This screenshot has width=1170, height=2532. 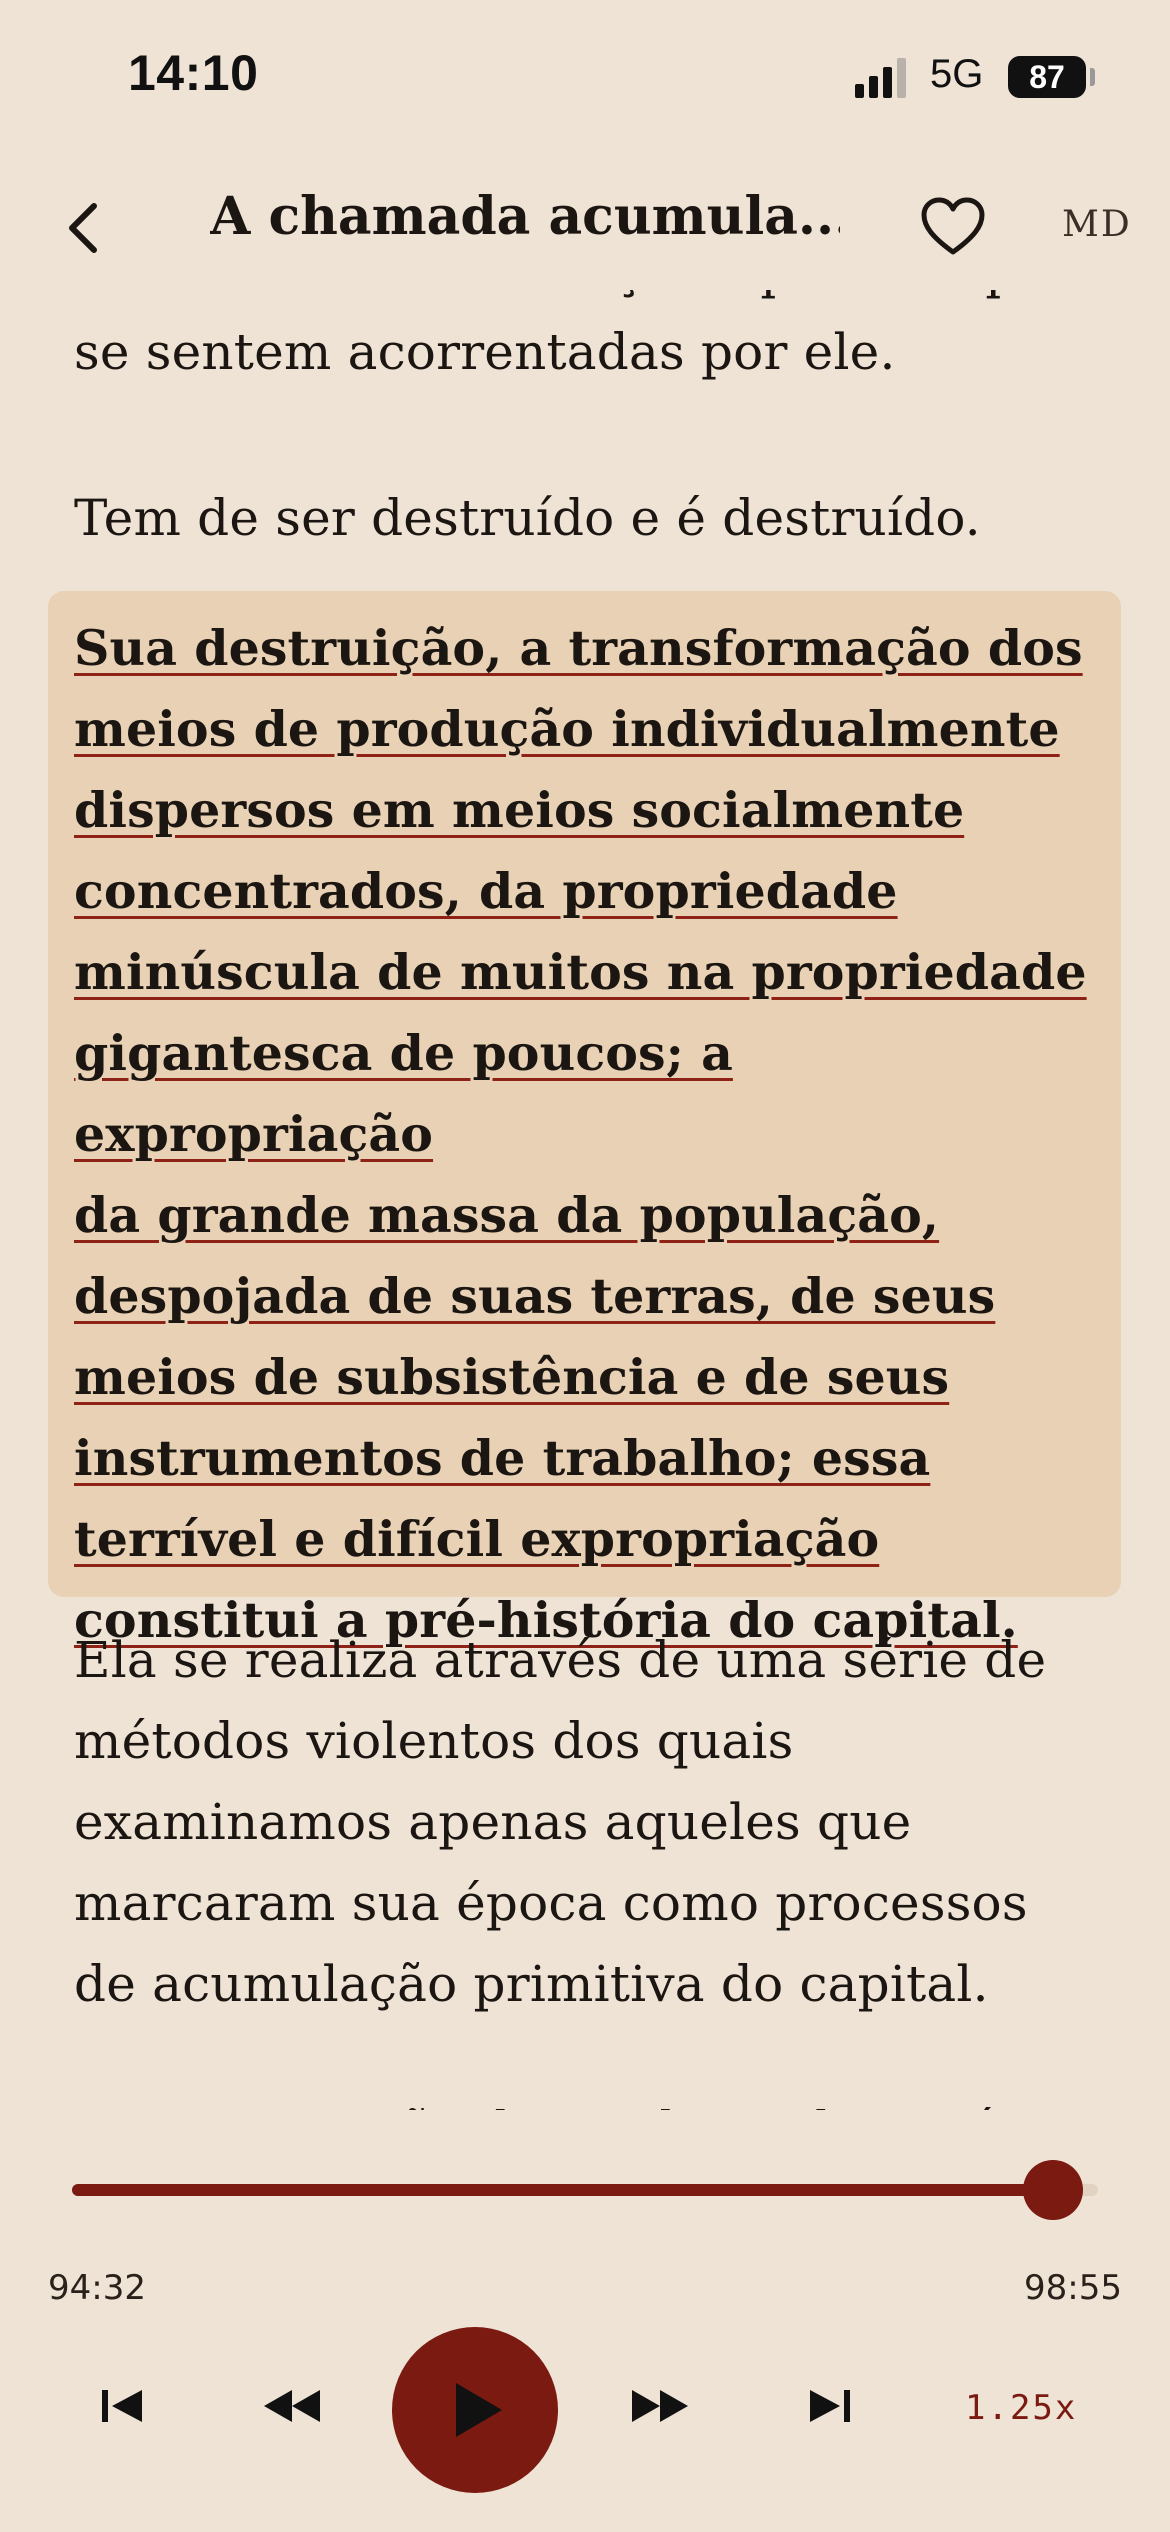 I want to click on play-icon, so click(x=479, y=2410).